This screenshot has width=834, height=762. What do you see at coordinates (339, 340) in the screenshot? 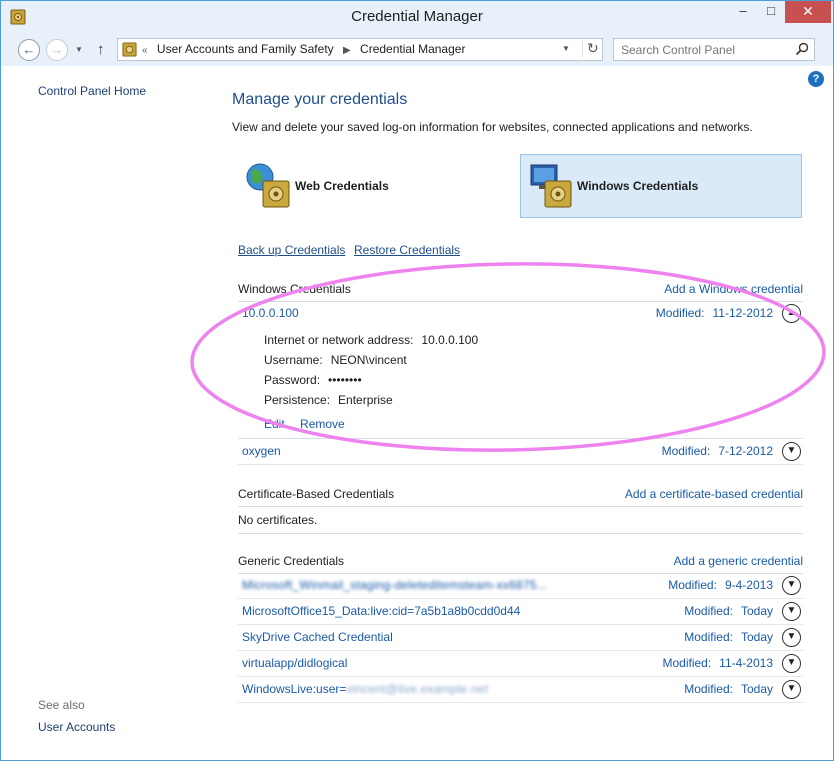
I see `detail-address-label: Internet or network address:` at bounding box center [339, 340].